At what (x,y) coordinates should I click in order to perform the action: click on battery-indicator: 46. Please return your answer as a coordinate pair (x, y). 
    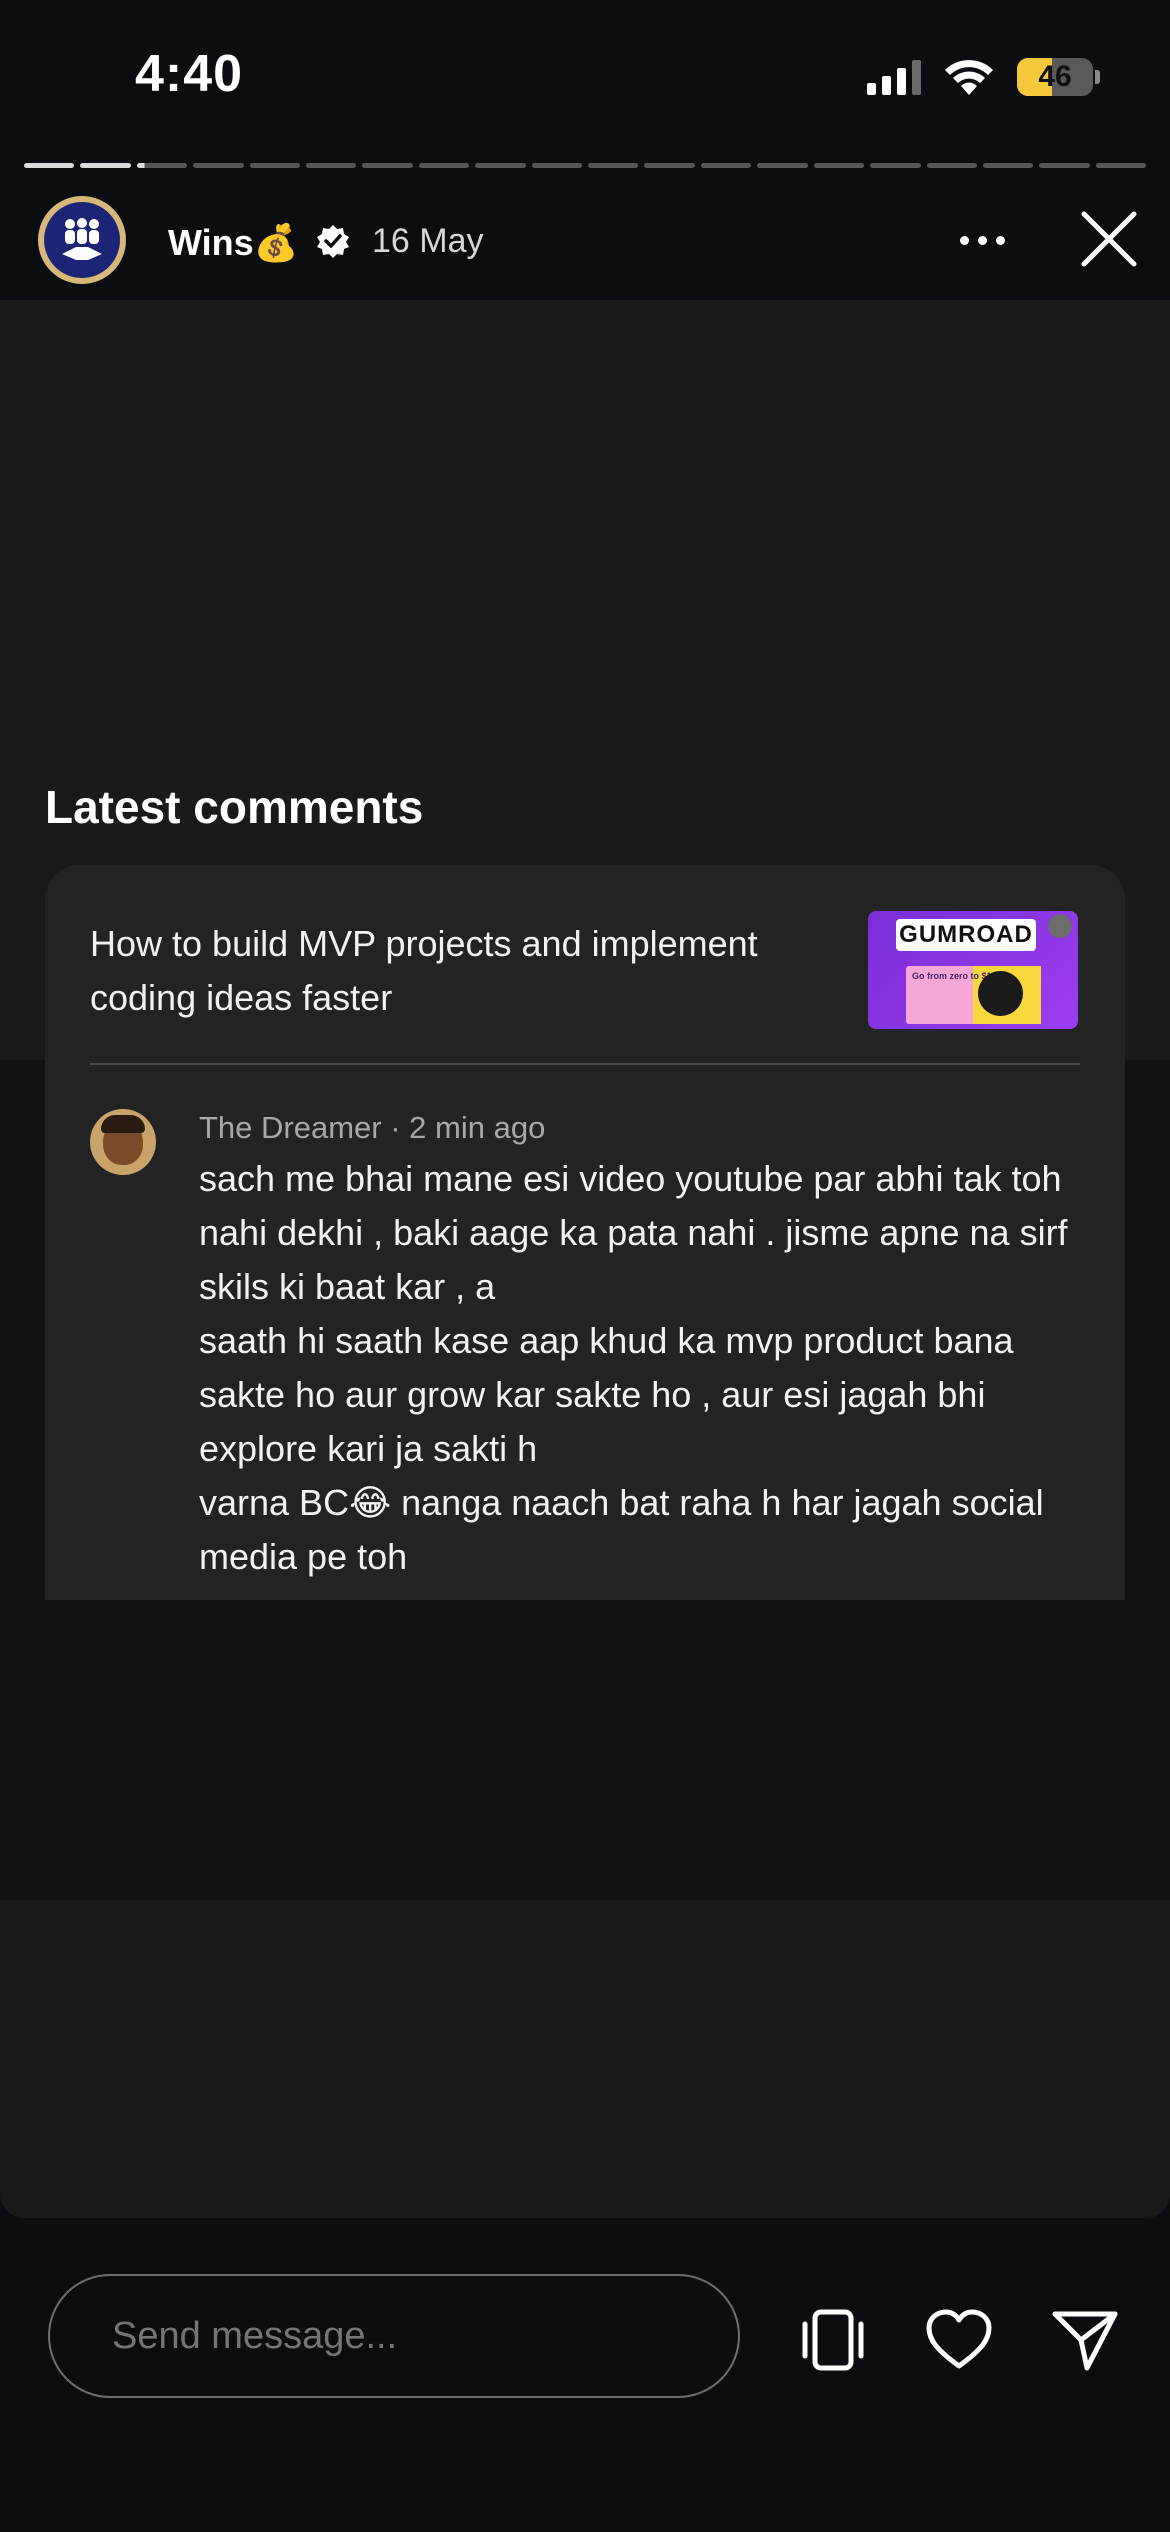
    Looking at the image, I should click on (1058, 77).